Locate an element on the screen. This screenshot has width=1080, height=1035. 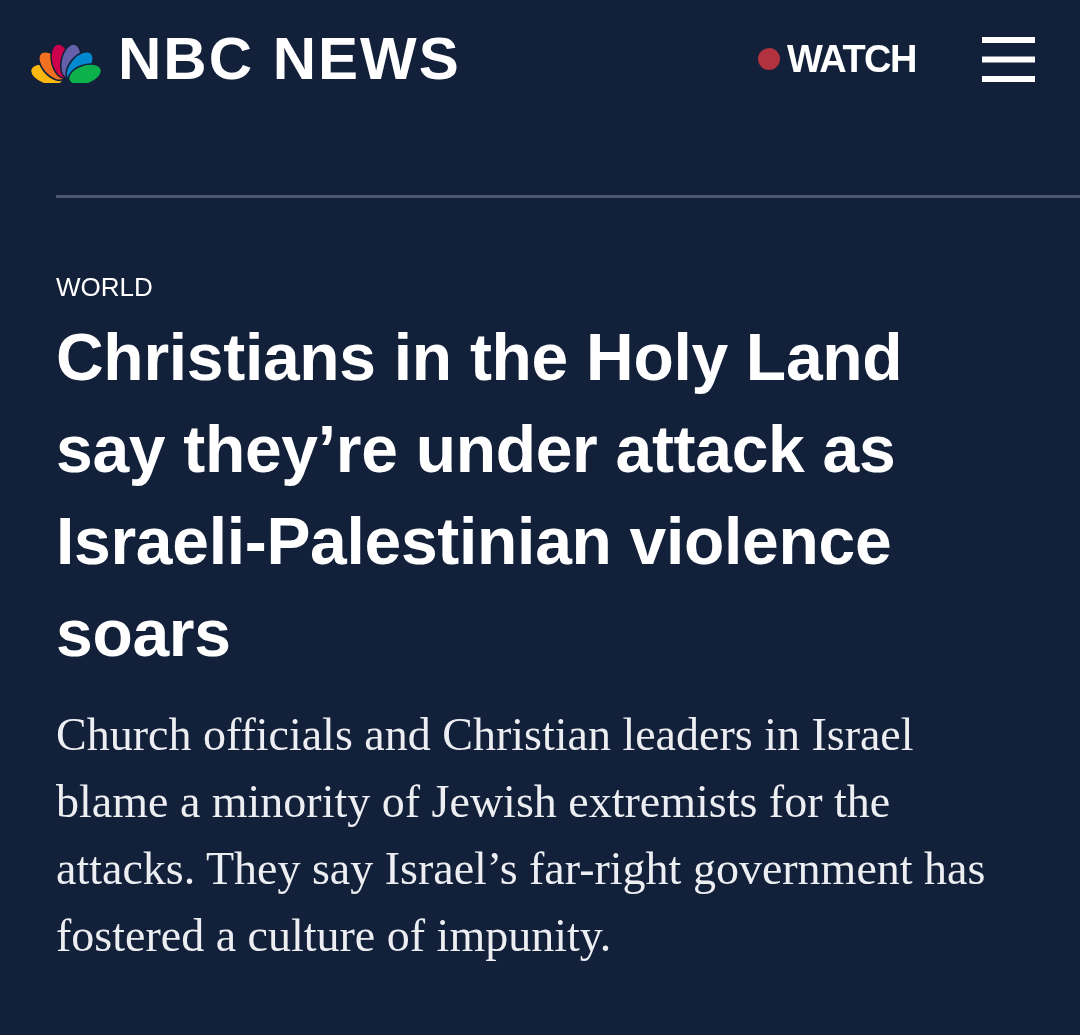
menu-icon is located at coordinates (1008, 59).